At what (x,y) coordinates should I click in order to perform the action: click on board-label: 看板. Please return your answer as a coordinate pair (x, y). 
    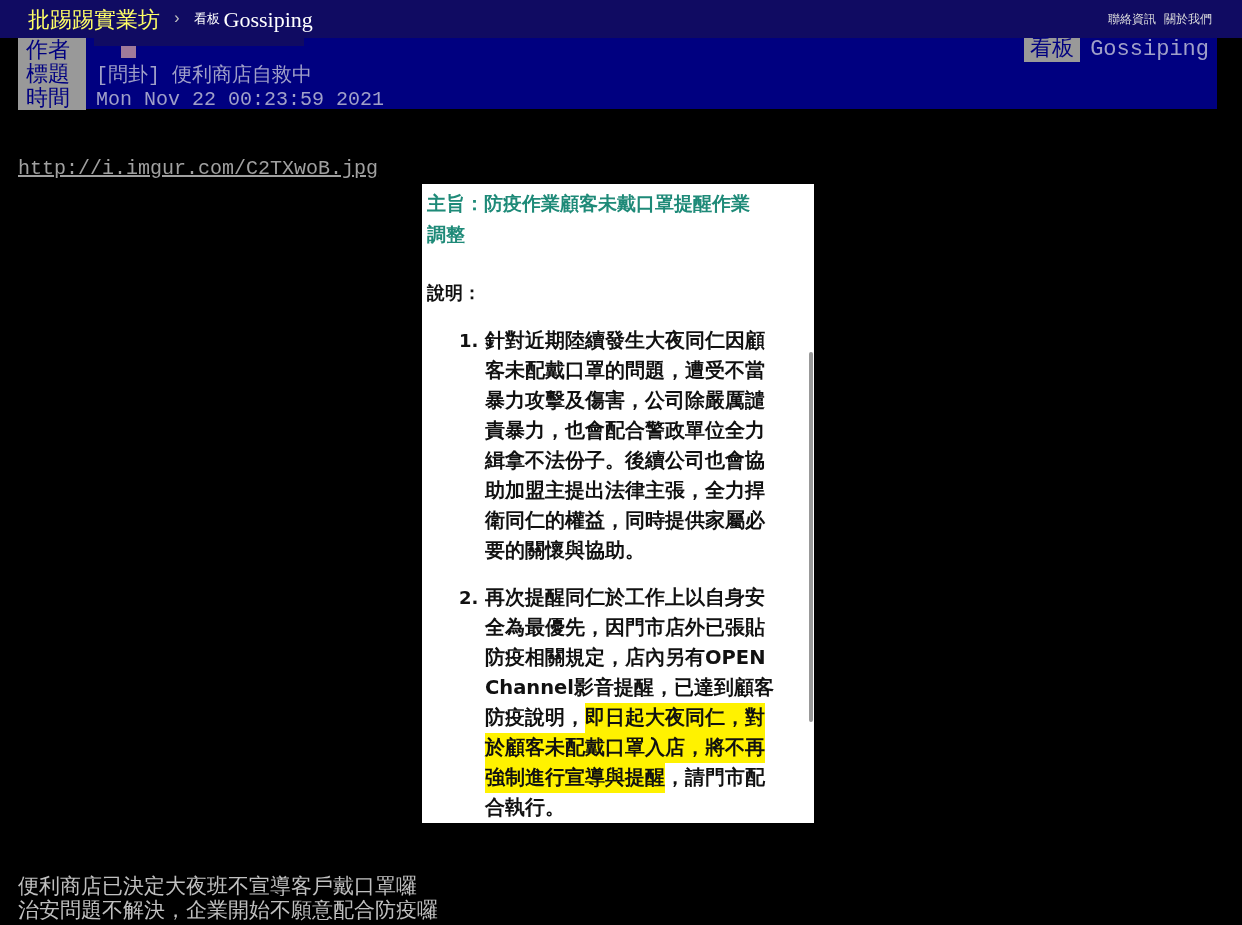
    Looking at the image, I should click on (206, 19).